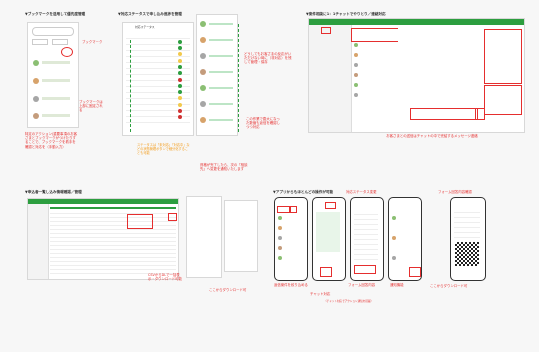 This screenshot has height=352, width=539. I want to click on contact-detail, so click(503, 56).